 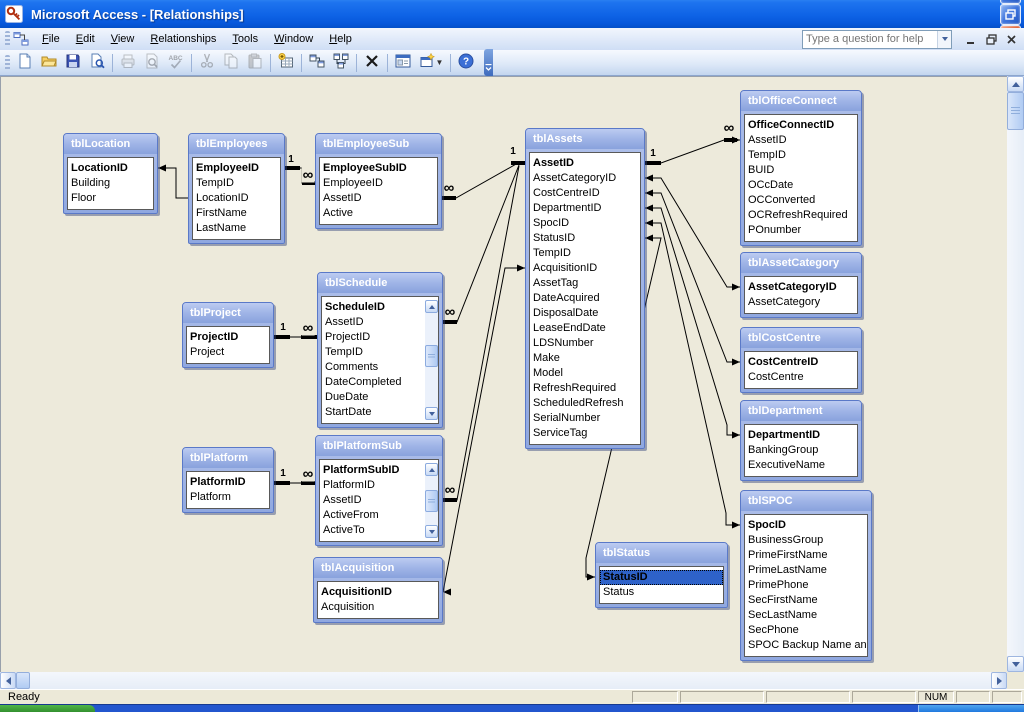 What do you see at coordinates (585, 358) in the screenshot?
I see `field-tblAssets-Make: Make` at bounding box center [585, 358].